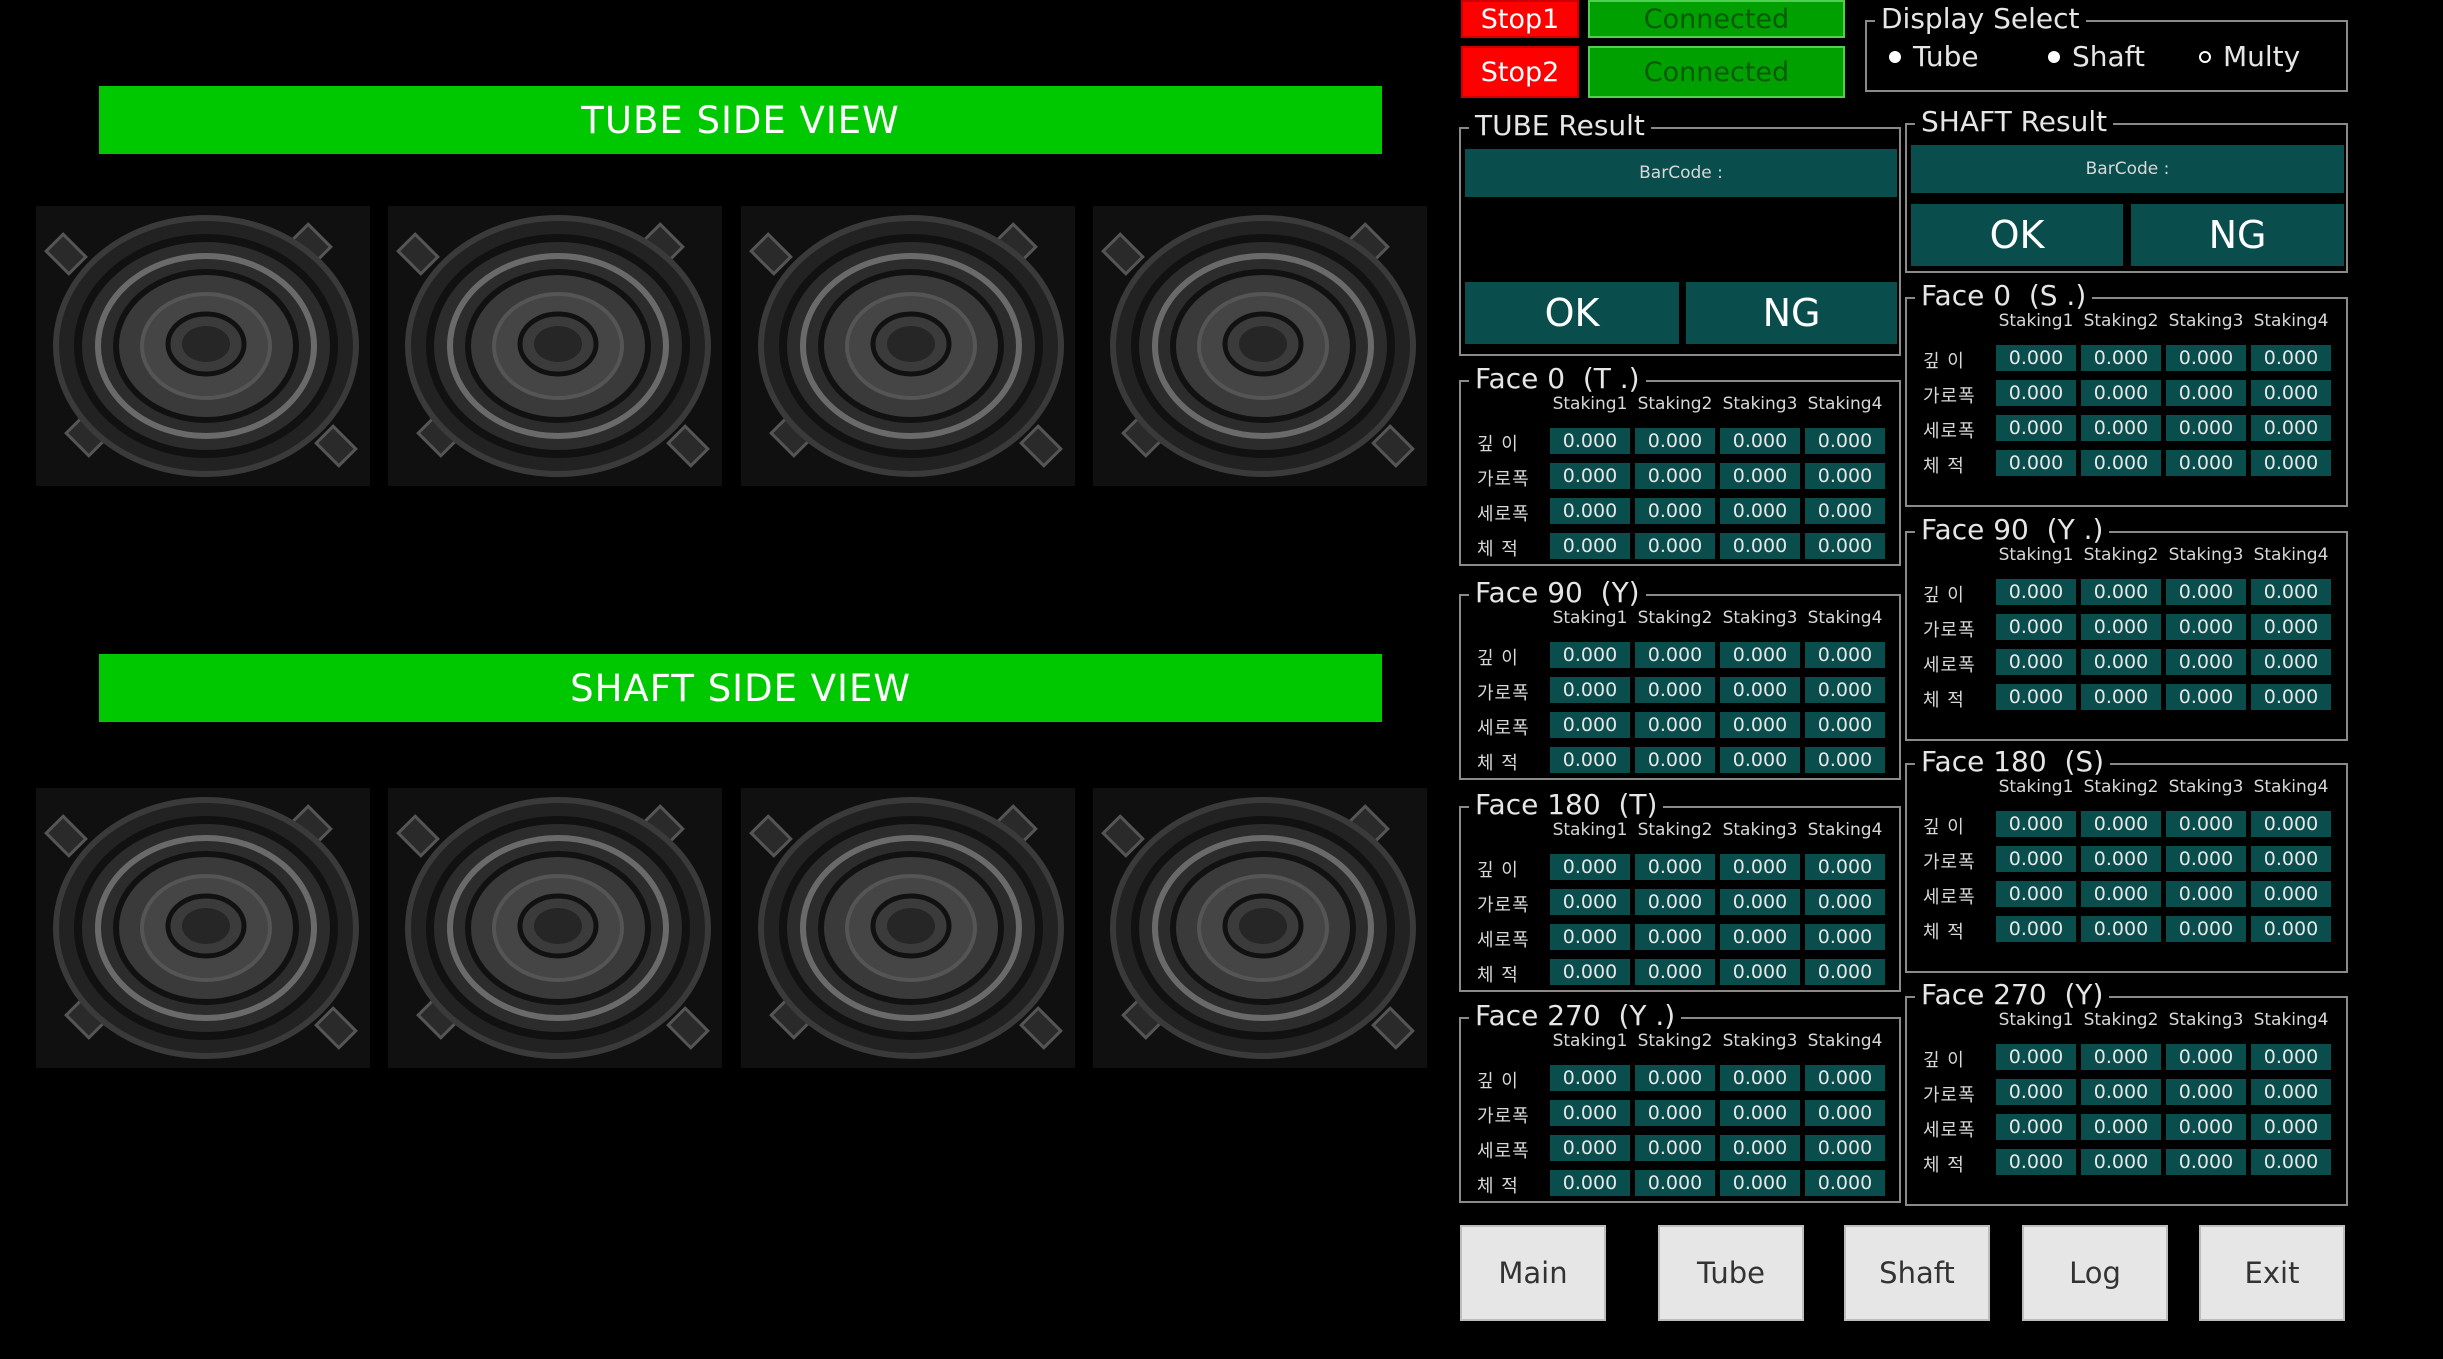 The height and width of the screenshot is (1359, 2443). What do you see at coordinates (736, 347) in the screenshot?
I see `tube-camera-row` at bounding box center [736, 347].